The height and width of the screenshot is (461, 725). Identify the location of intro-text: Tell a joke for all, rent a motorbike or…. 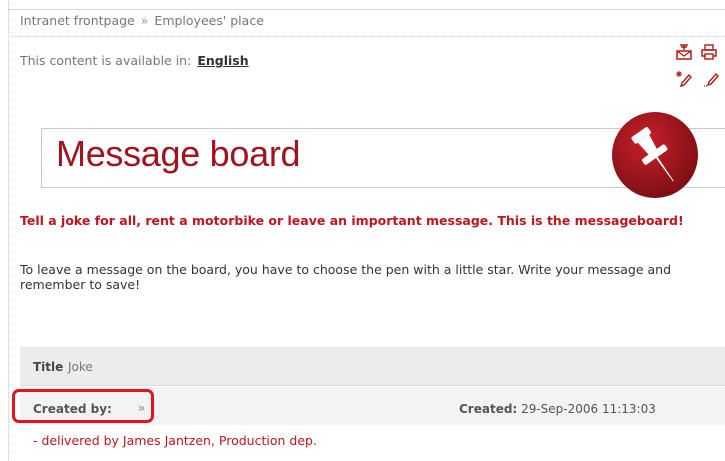
(352, 220).